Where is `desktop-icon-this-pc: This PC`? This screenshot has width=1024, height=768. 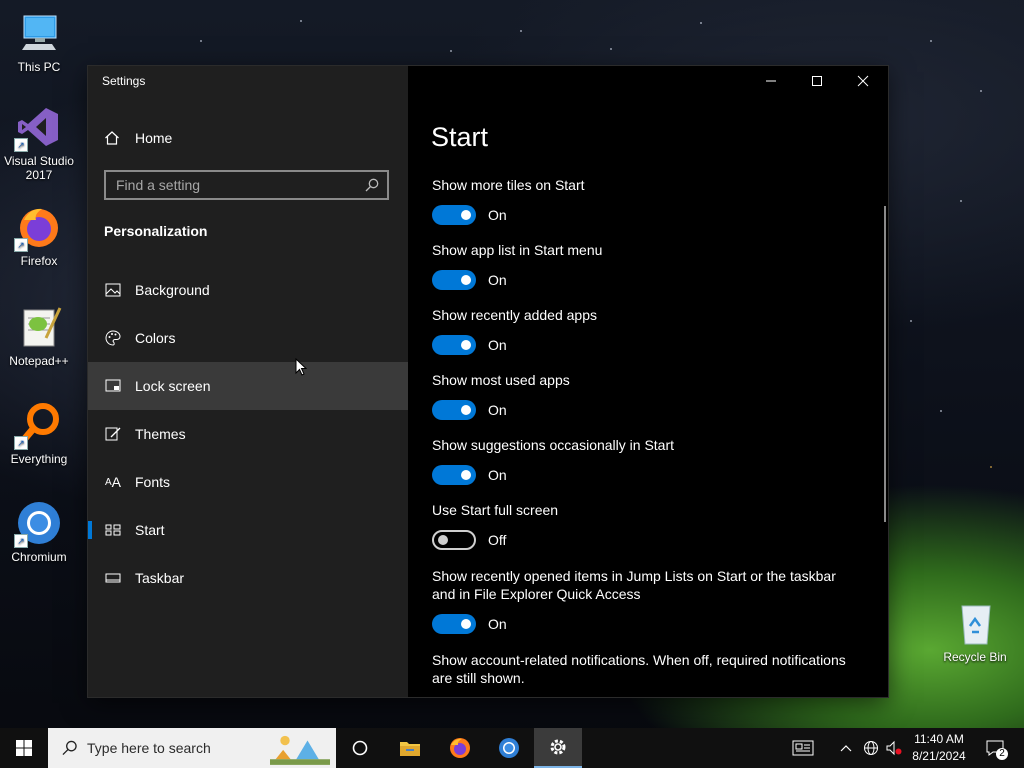
desktop-icon-this-pc: This PC is located at coordinates (39, 42).